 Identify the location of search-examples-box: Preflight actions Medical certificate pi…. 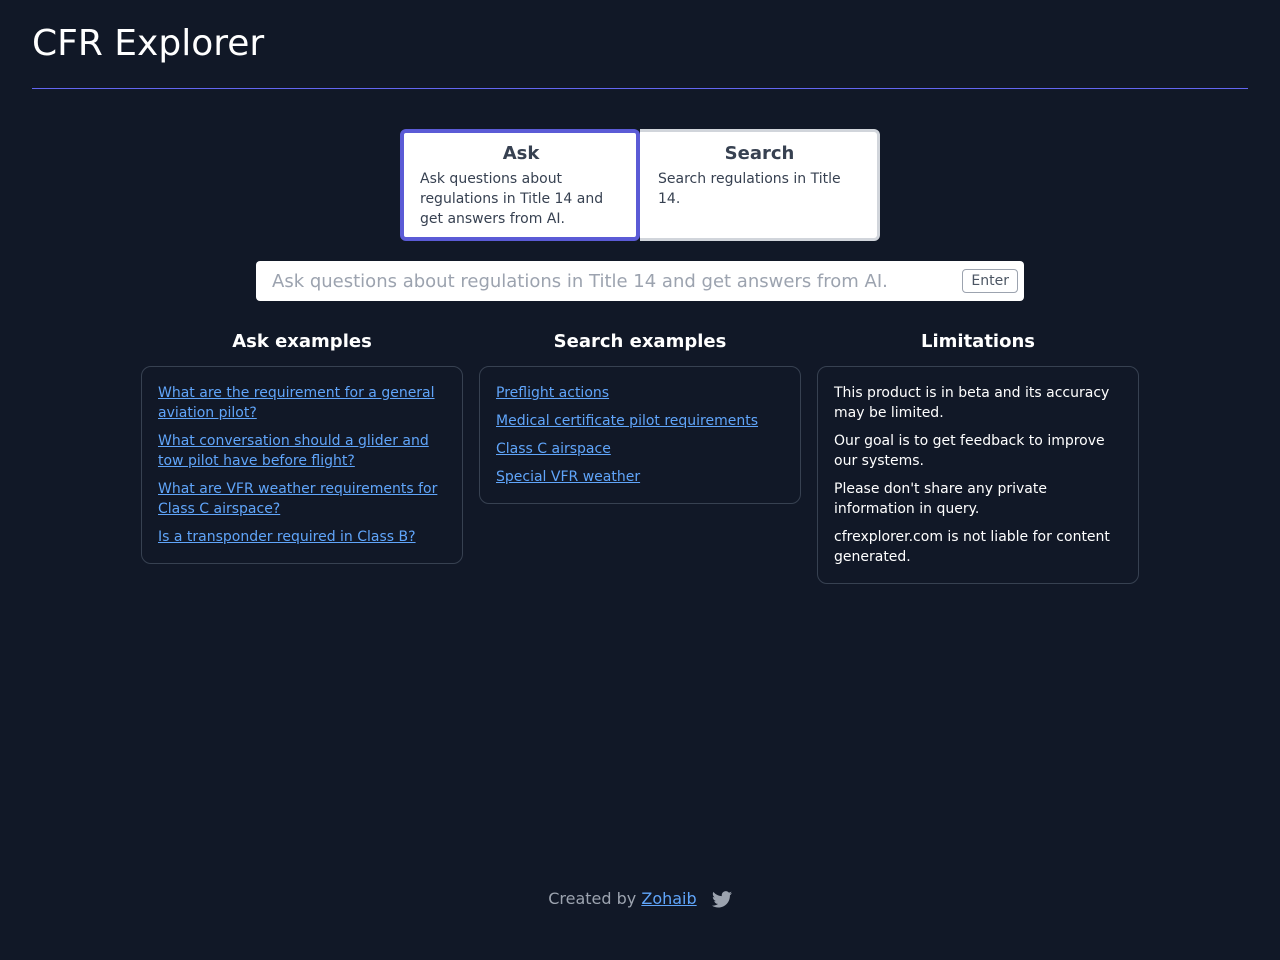
(640, 435).